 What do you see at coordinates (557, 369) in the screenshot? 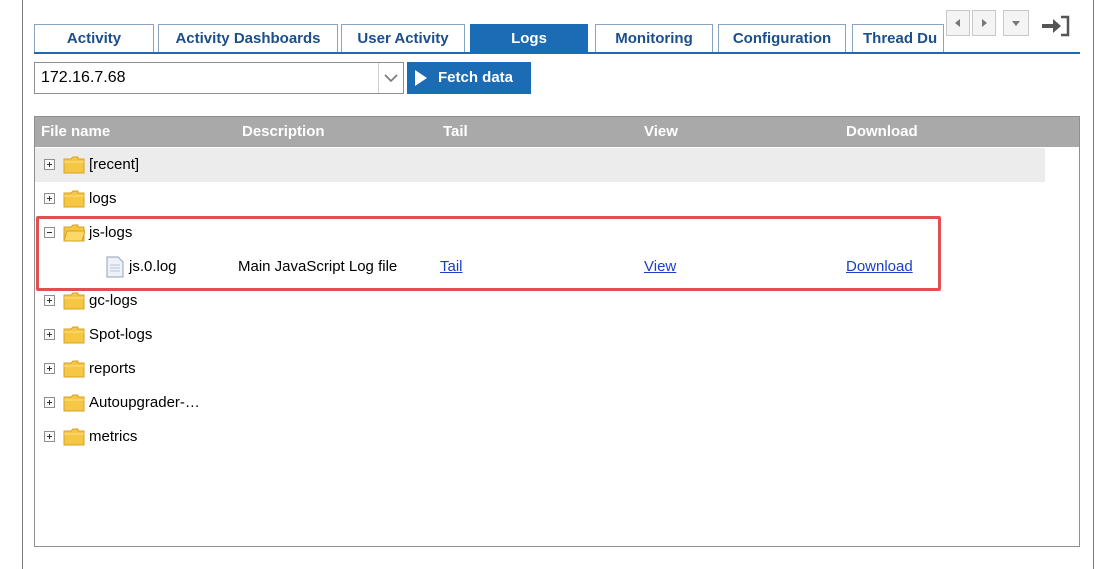
I see `tree-row-reports: reports` at bounding box center [557, 369].